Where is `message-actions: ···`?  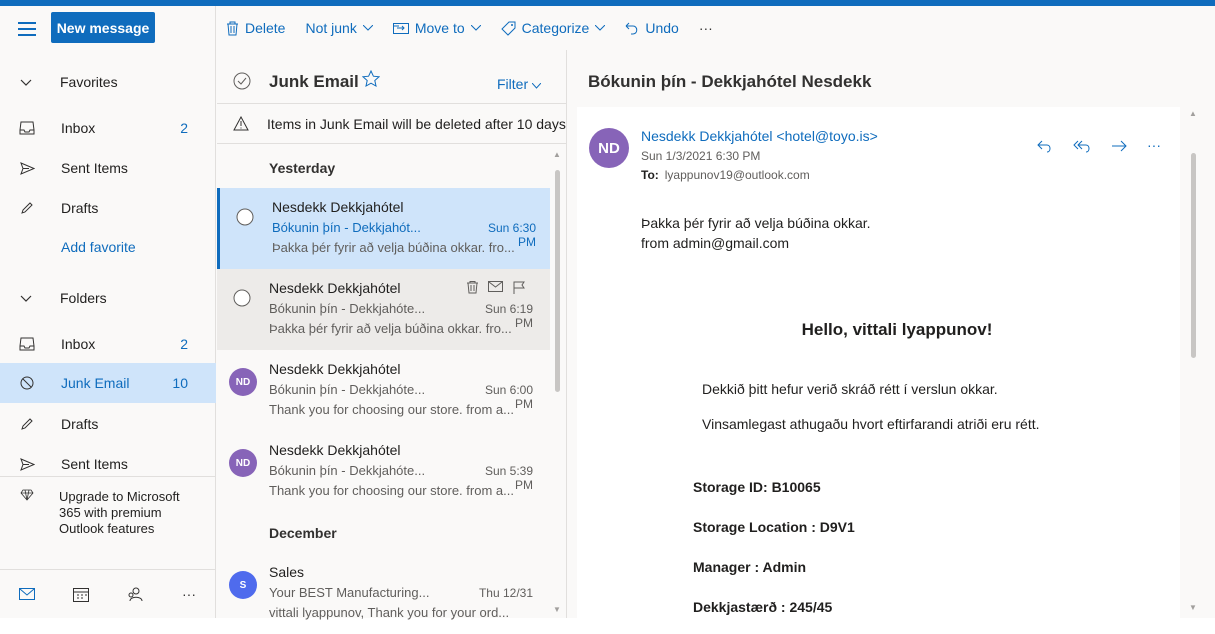 message-actions: ··· is located at coordinates (1099, 145).